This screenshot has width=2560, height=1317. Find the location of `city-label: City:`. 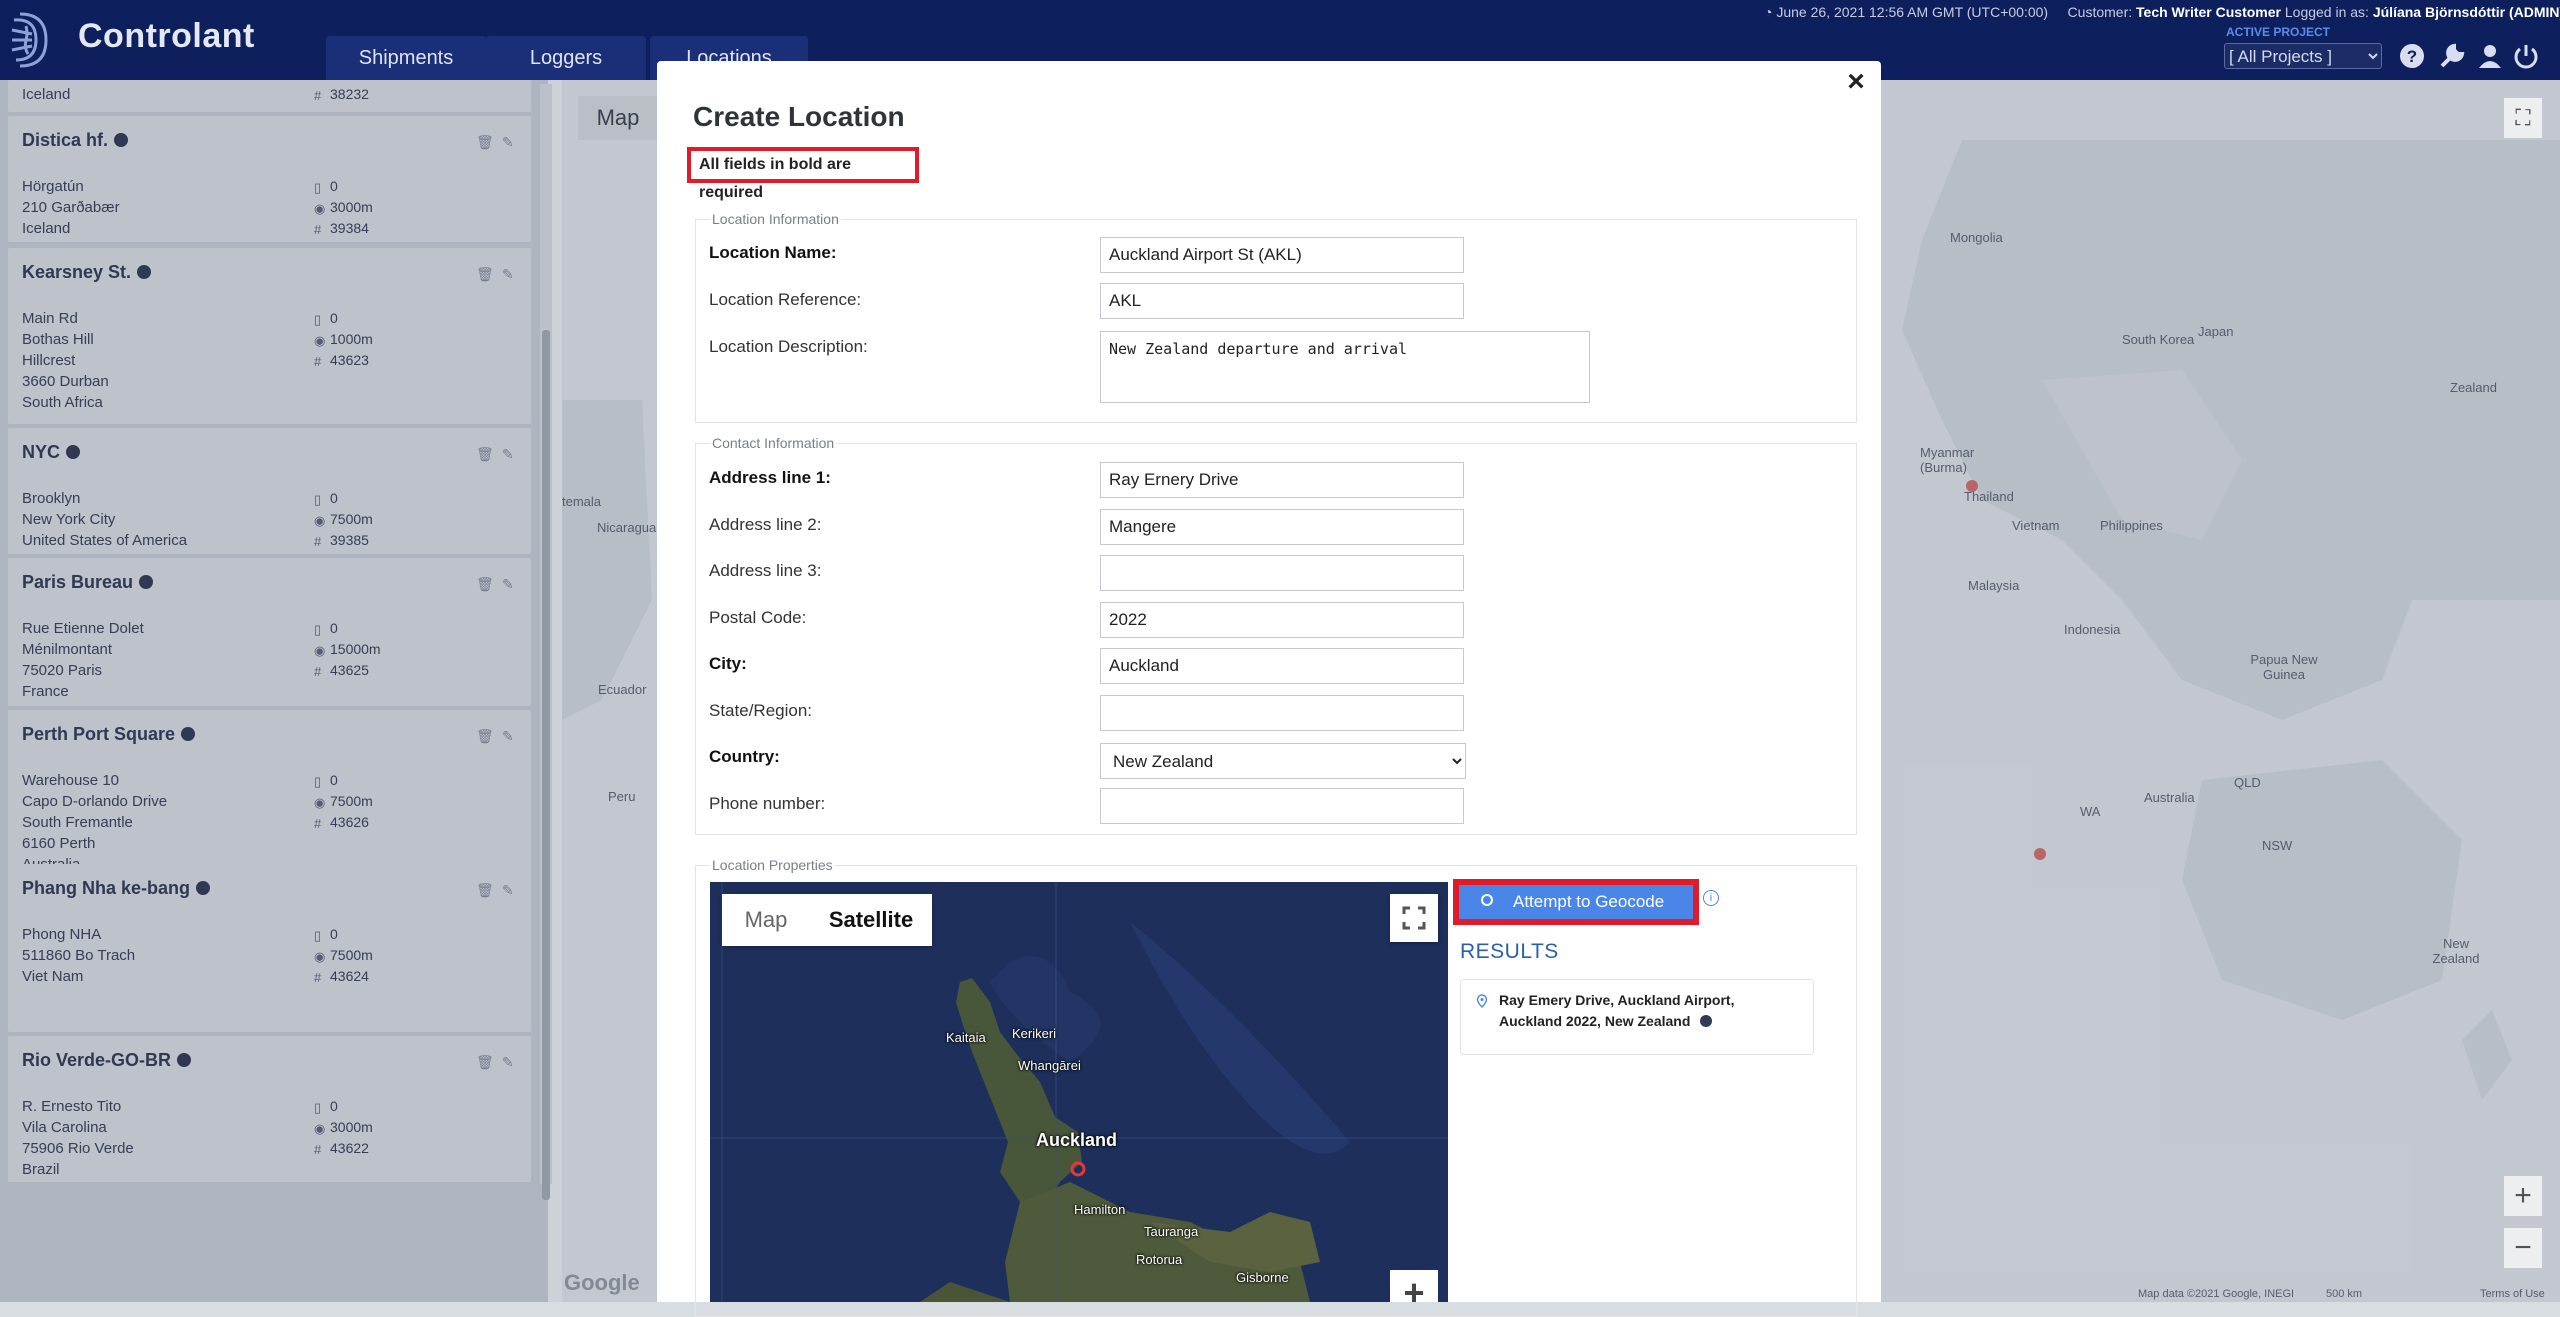

city-label: City: is located at coordinates (728, 663).